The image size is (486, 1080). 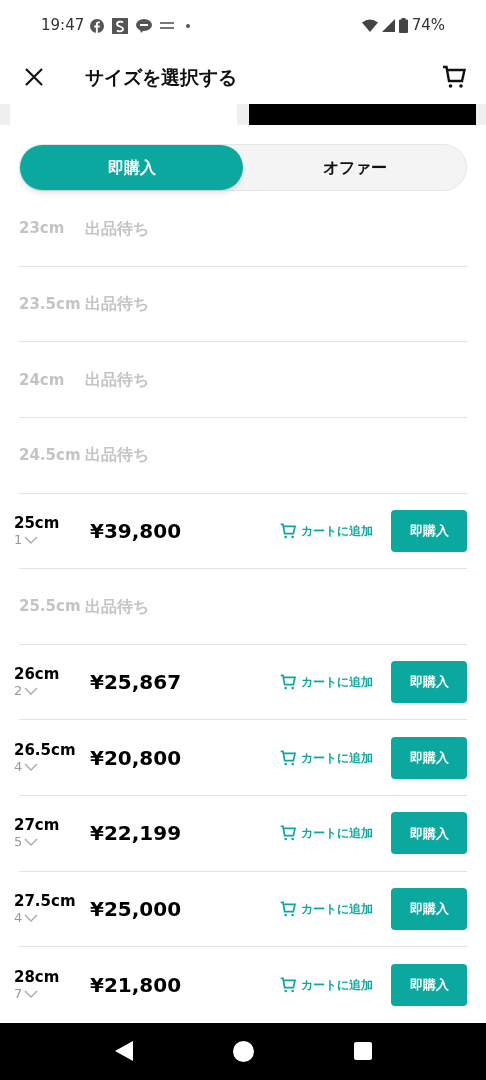 I want to click on price: ¥25,867, so click(x=136, y=683).